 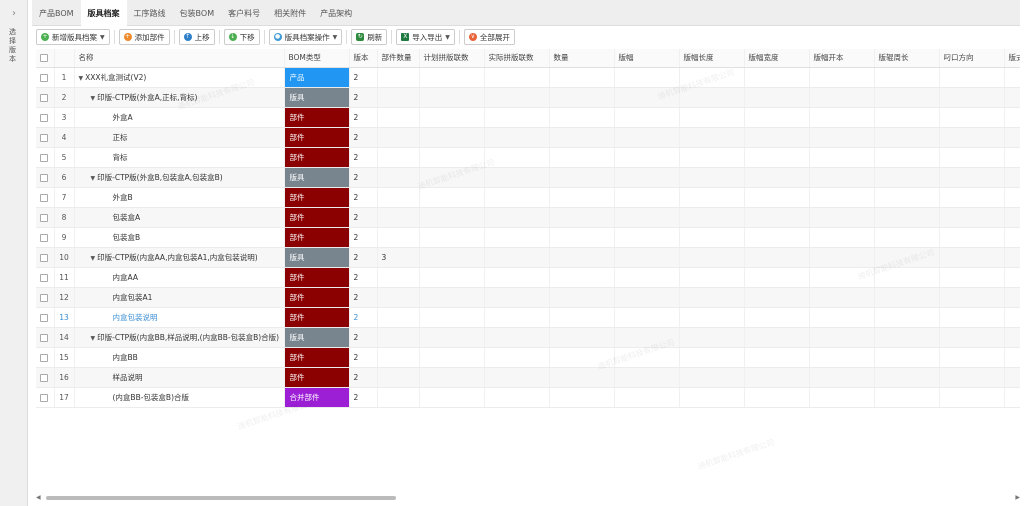 What do you see at coordinates (179, 237) in the screenshot?
I see `row-name: 包装盒B` at bounding box center [179, 237].